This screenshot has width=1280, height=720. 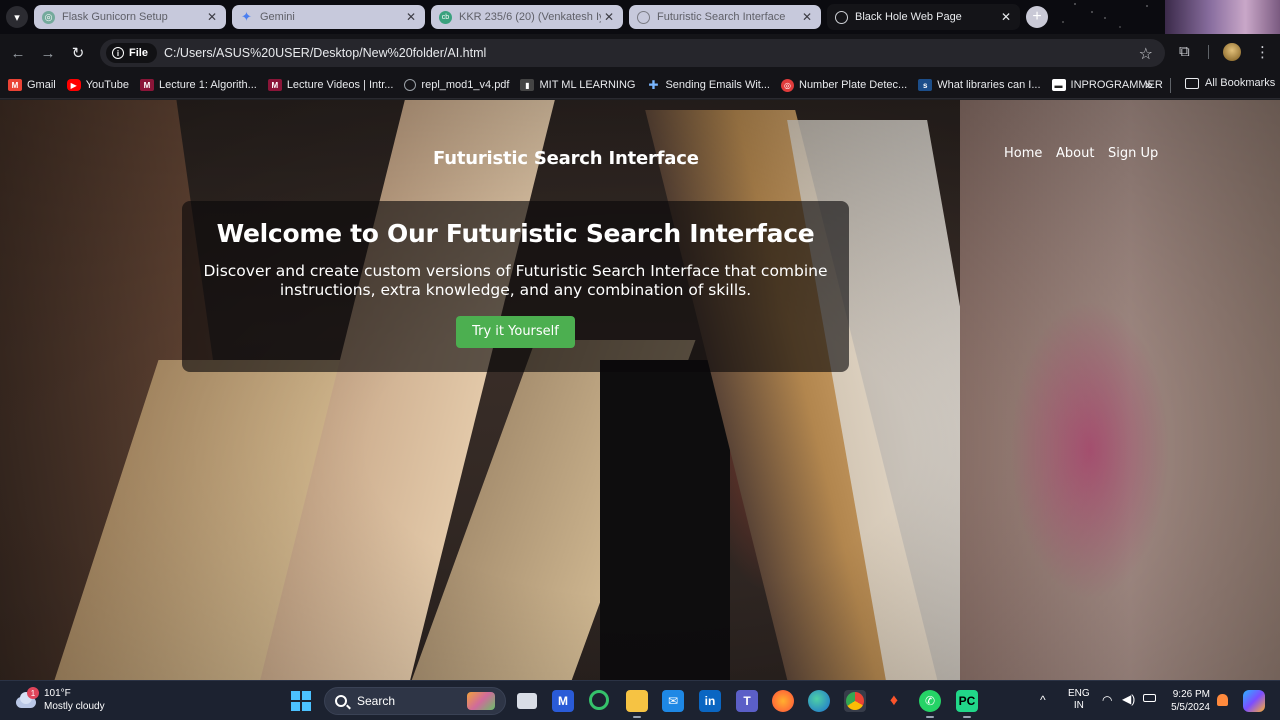 I want to click on brave-icon: ♦, so click(x=894, y=701).